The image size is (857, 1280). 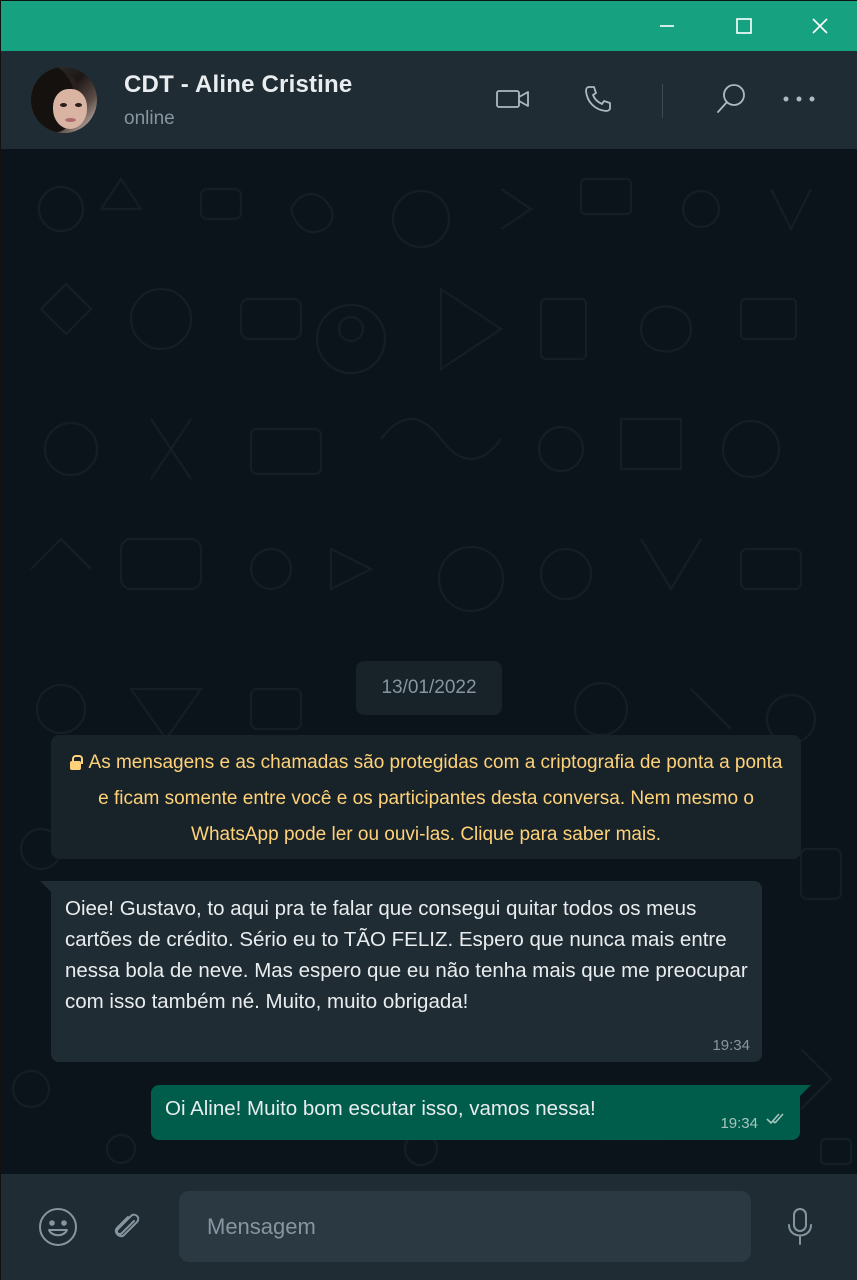 I want to click on minimize-button, so click(x=667, y=26).